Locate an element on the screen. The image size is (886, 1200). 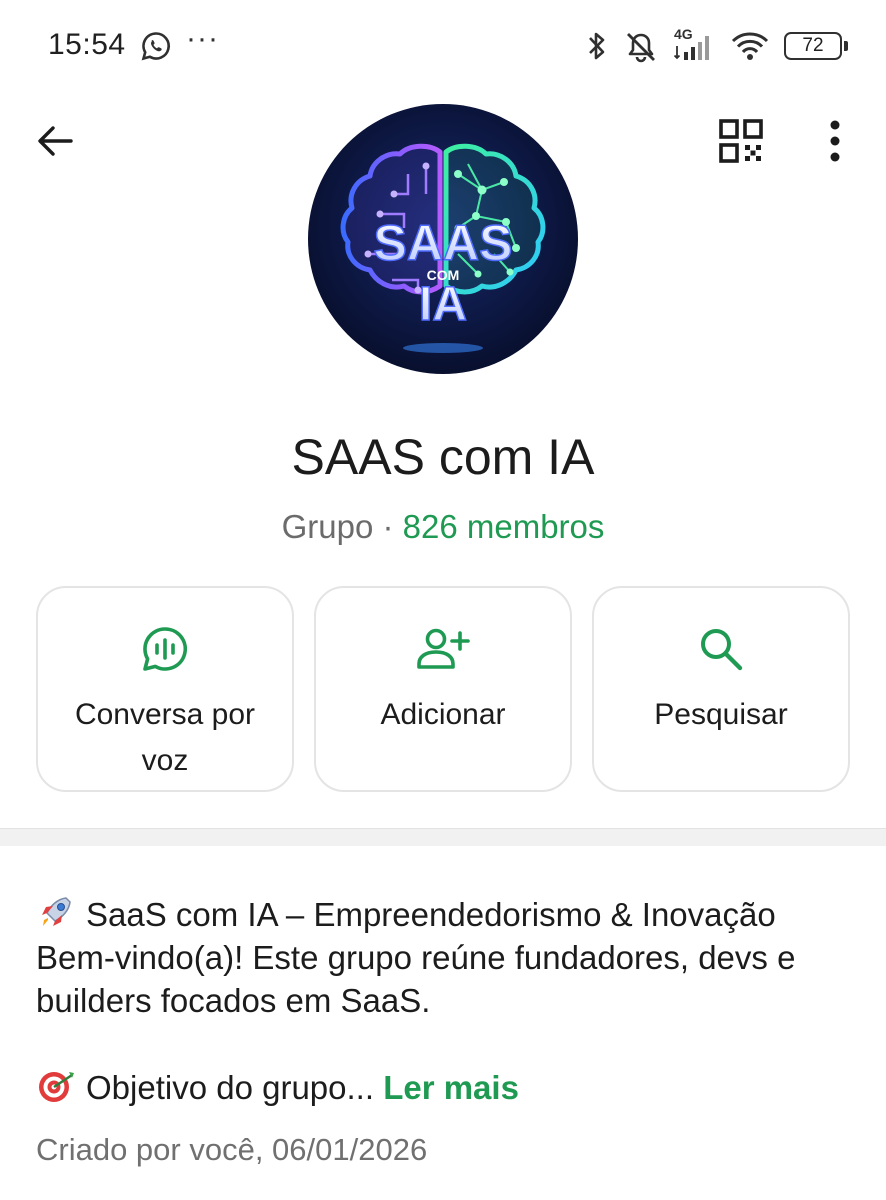
group-name: SAAS com IA is located at coordinates (443, 457).